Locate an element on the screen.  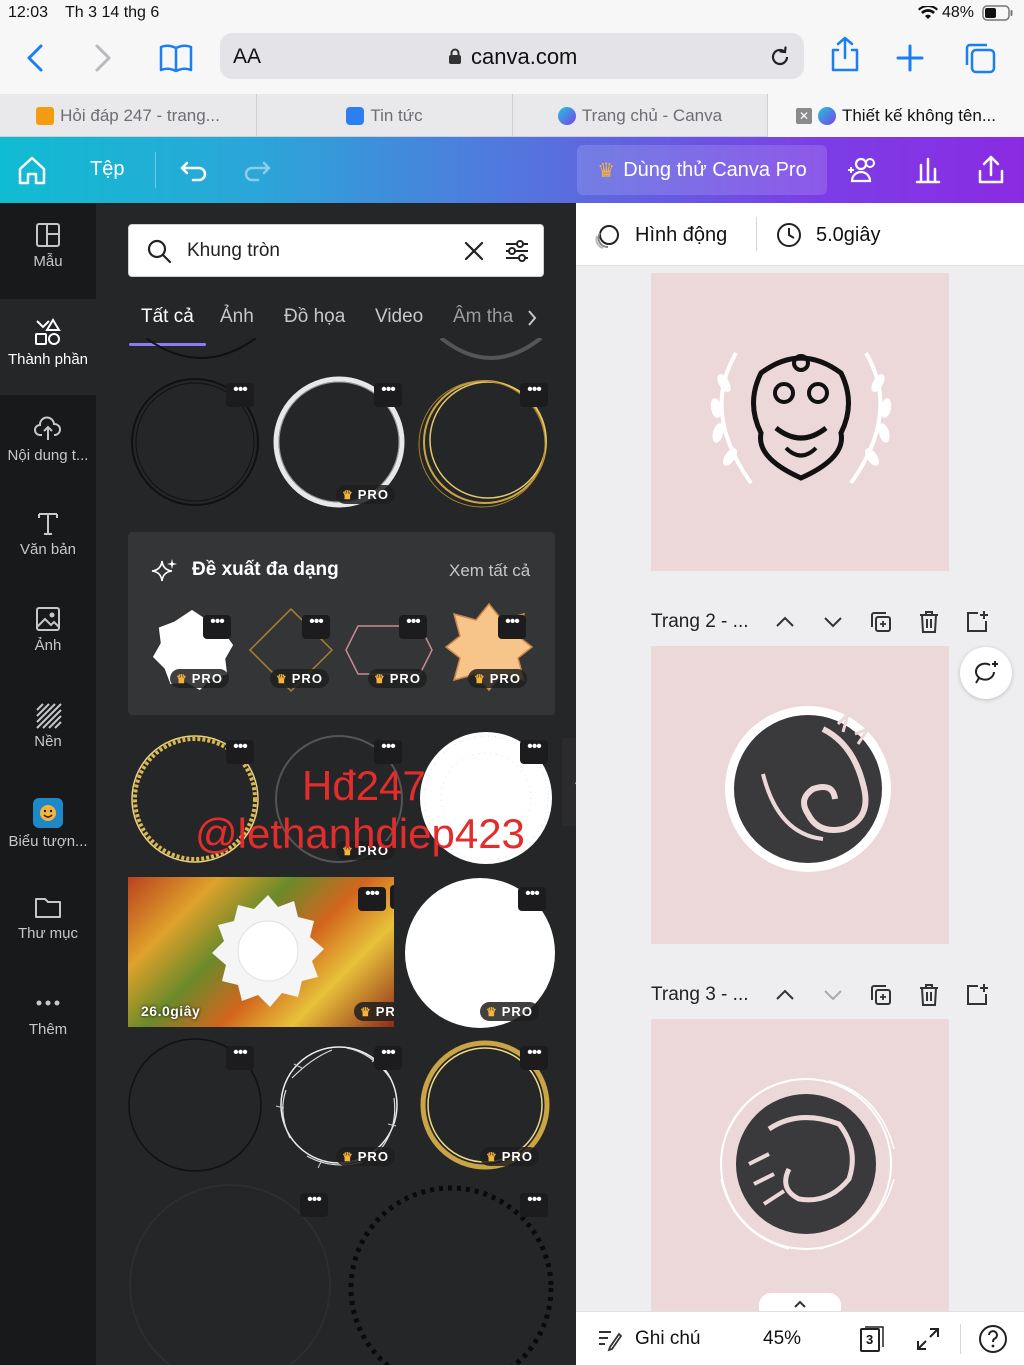
rail-photos: Ảnh is located at coordinates (48, 635).